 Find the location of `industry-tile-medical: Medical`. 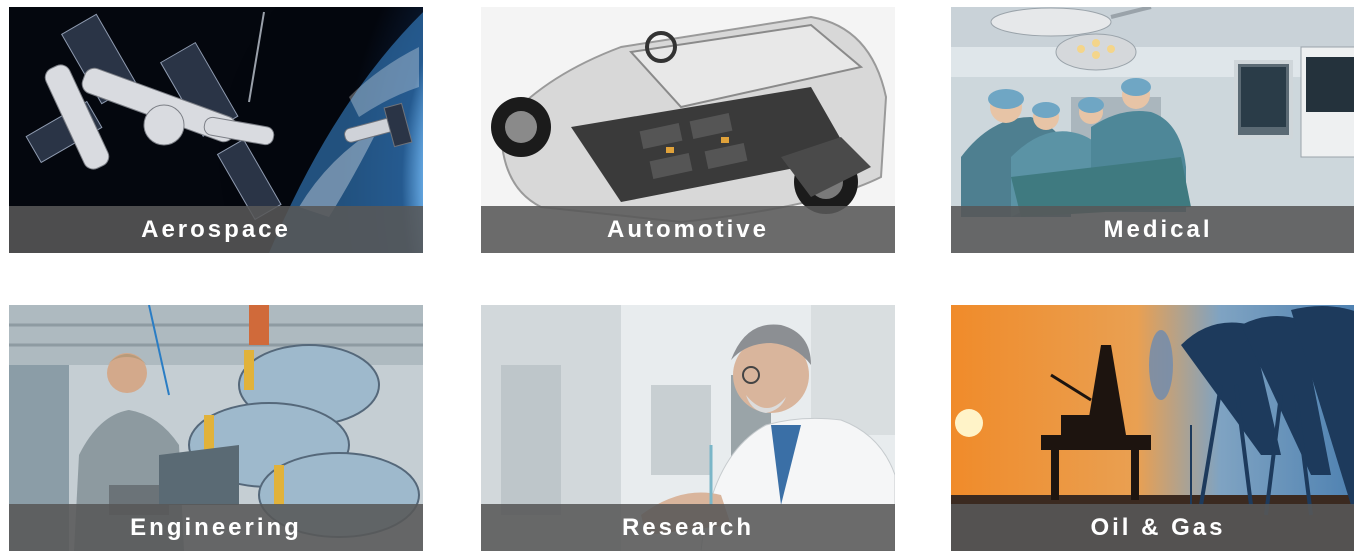

industry-tile-medical: Medical is located at coordinates (1152, 130).